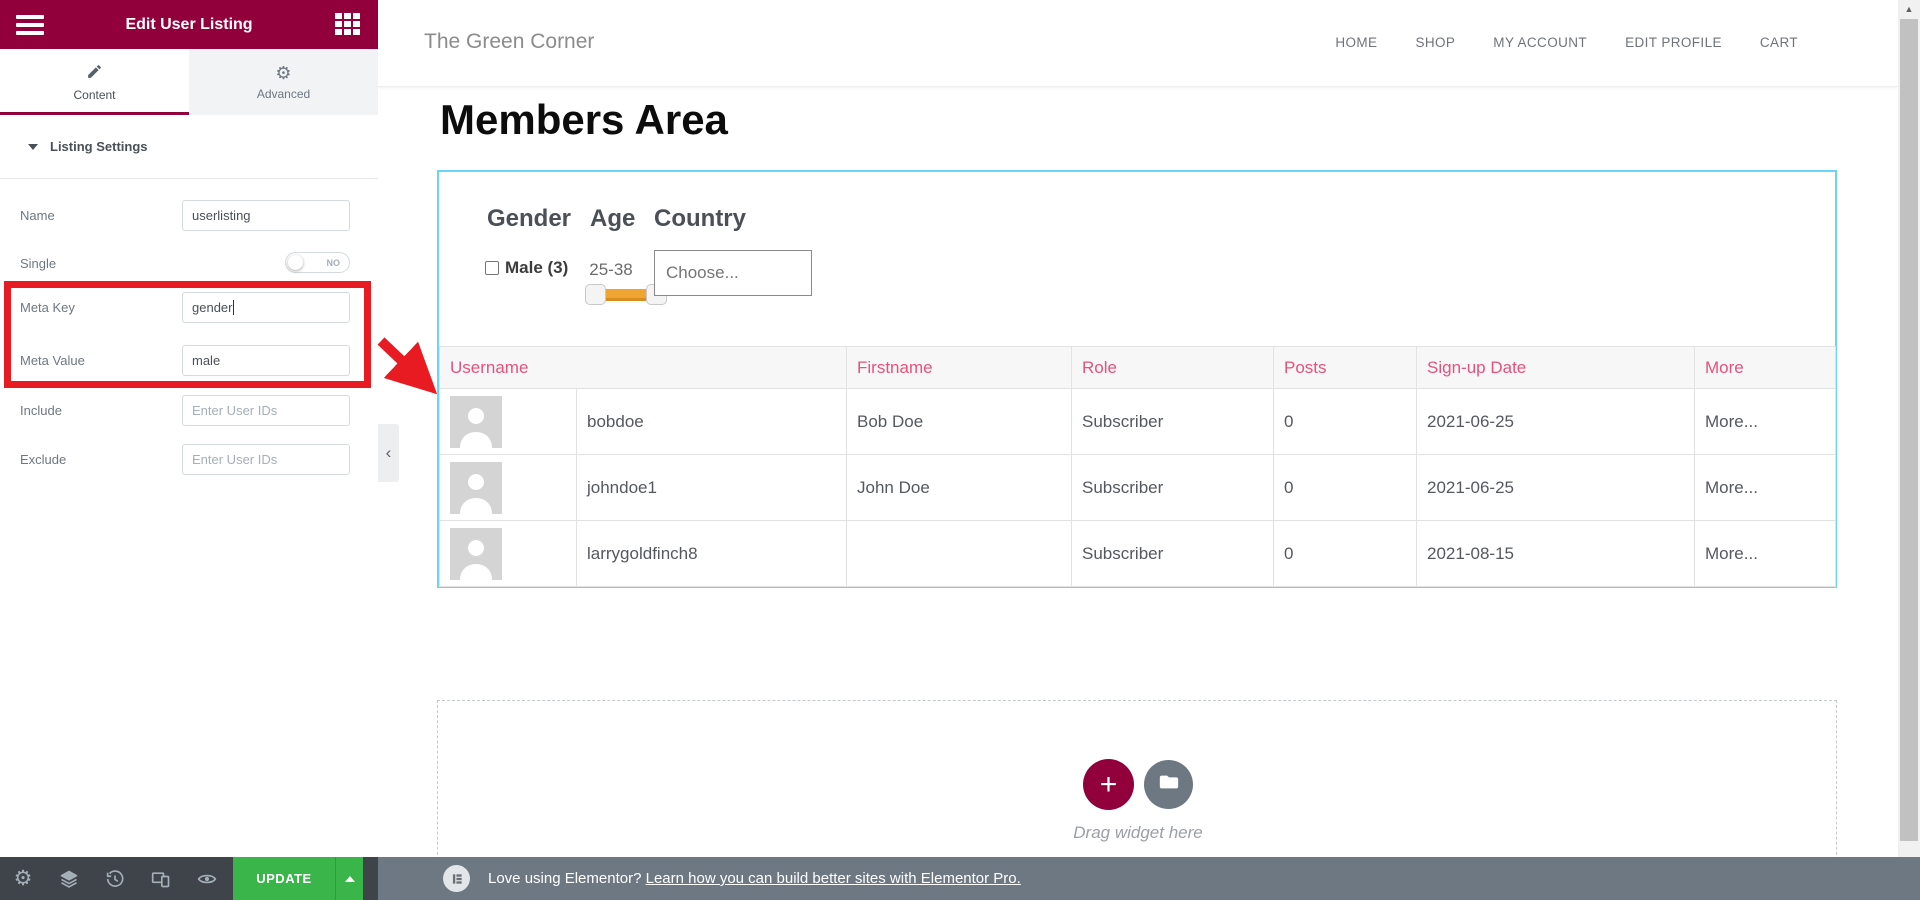  Describe the element at coordinates (207, 879) in the screenshot. I see `preview-eye-icon` at that location.